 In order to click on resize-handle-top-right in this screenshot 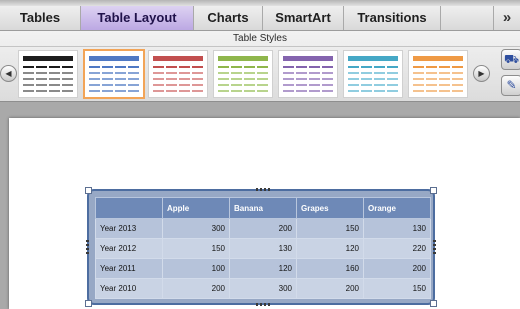, I will do `click(433, 190)`.